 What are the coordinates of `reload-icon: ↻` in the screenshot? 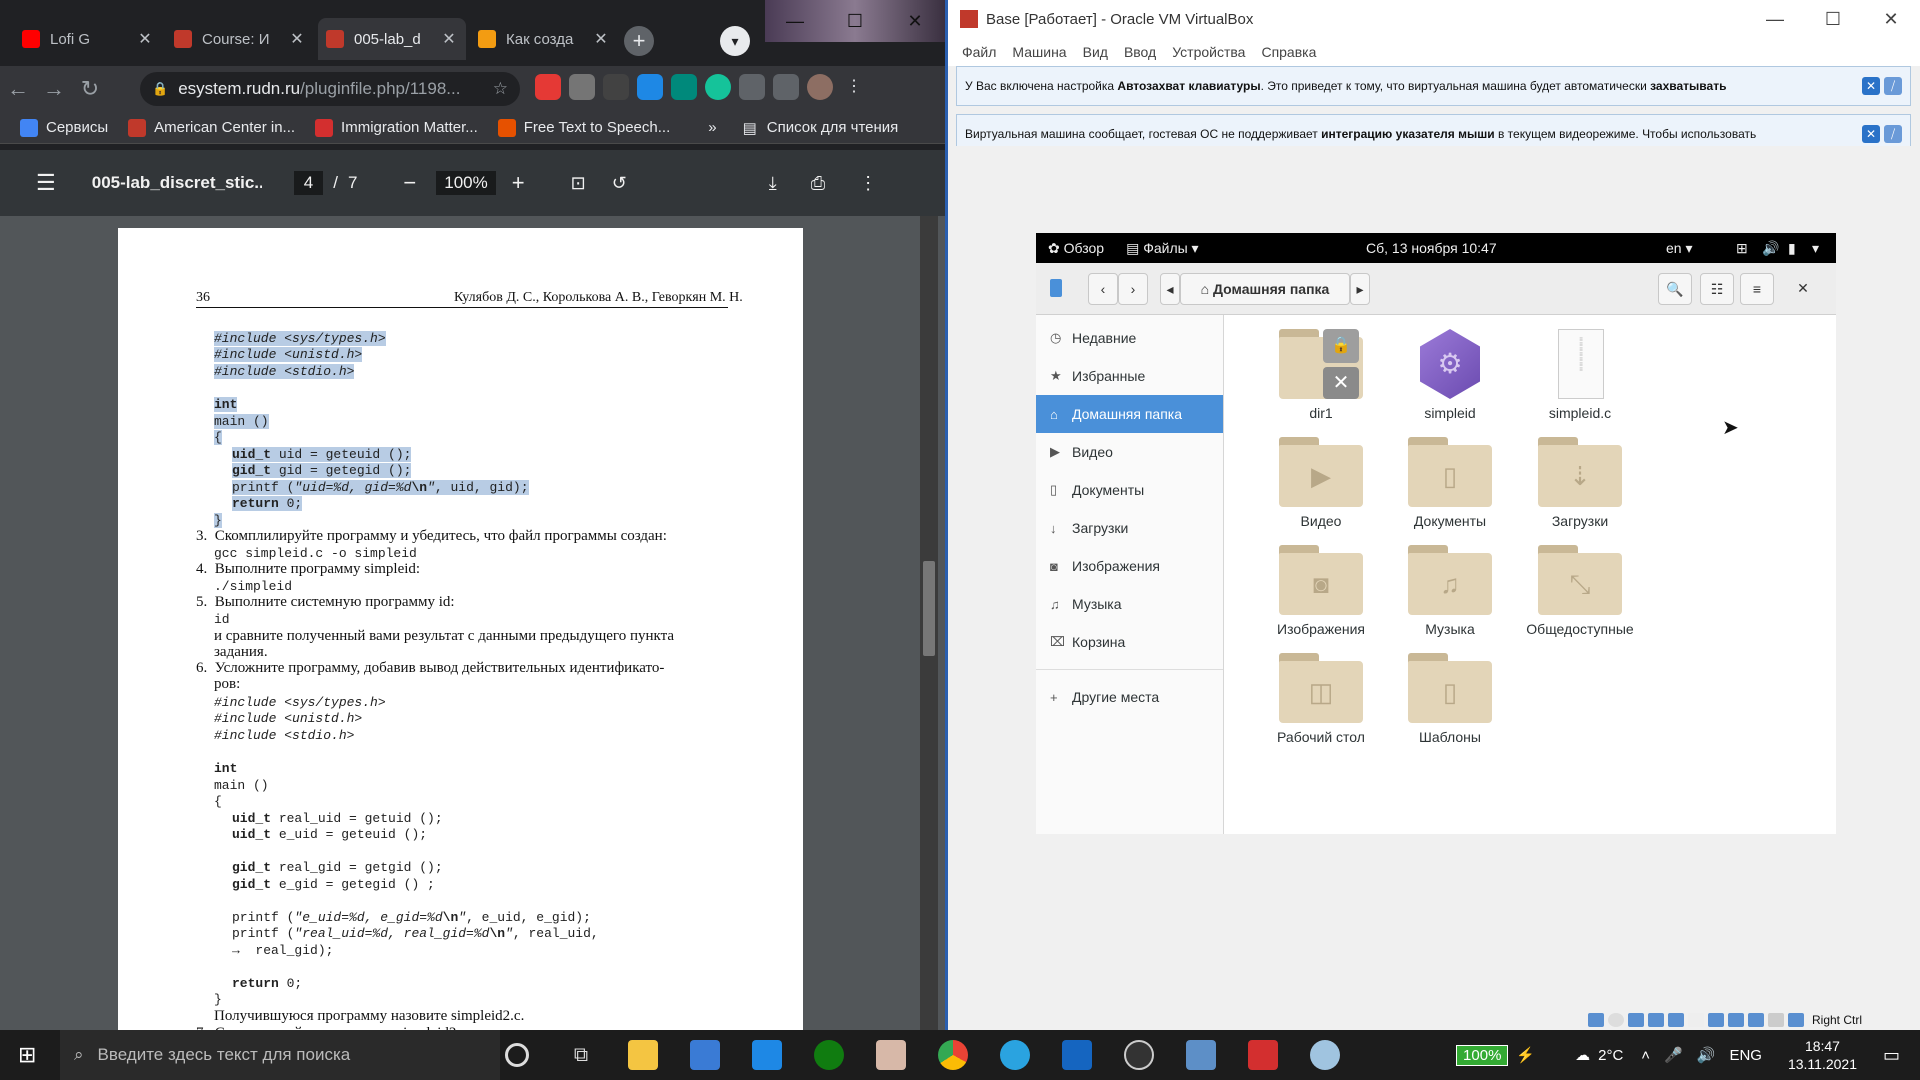 It's located at (90, 89).